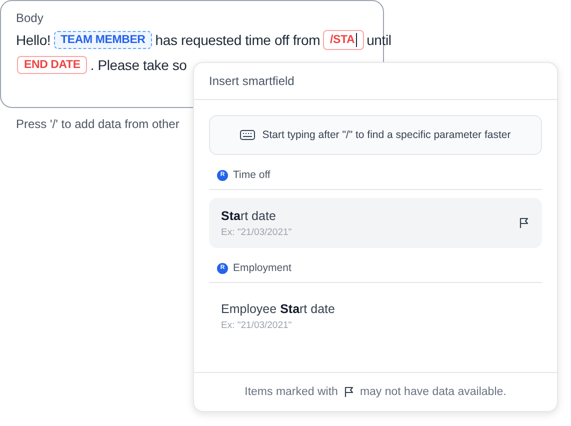 The height and width of the screenshot is (426, 571). Describe the element at coordinates (251, 175) in the screenshot. I see `group-title: Time off` at that location.